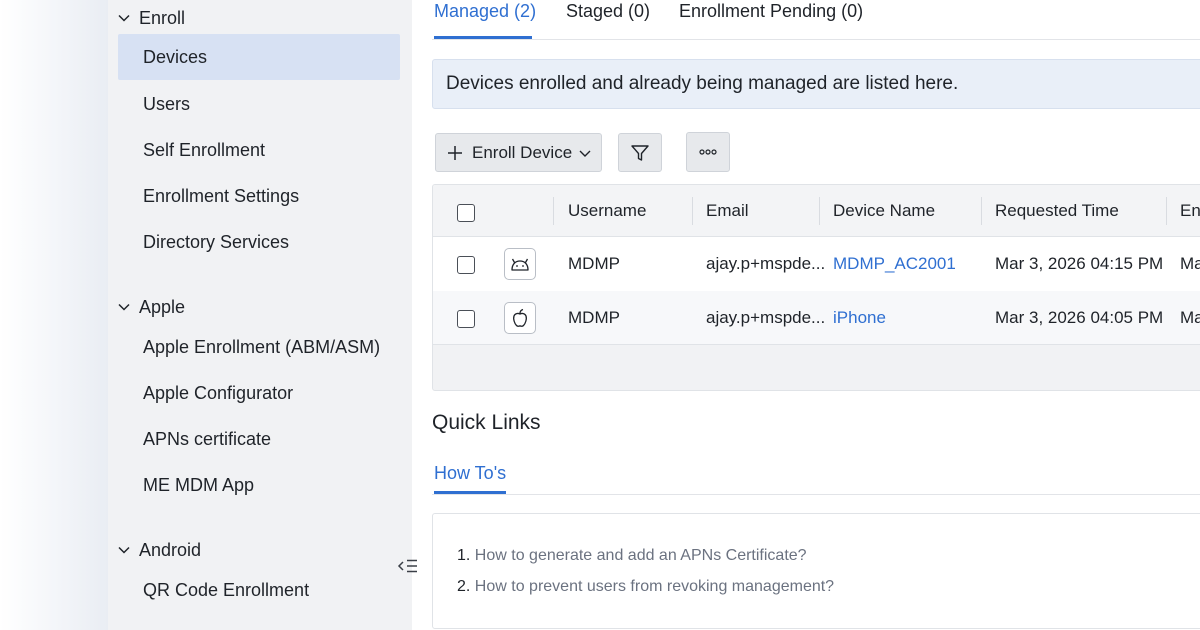 The image size is (1200, 630). Describe the element at coordinates (226, 589) in the screenshot. I see `sidebar-item-label: QR Code Enrollment` at that location.